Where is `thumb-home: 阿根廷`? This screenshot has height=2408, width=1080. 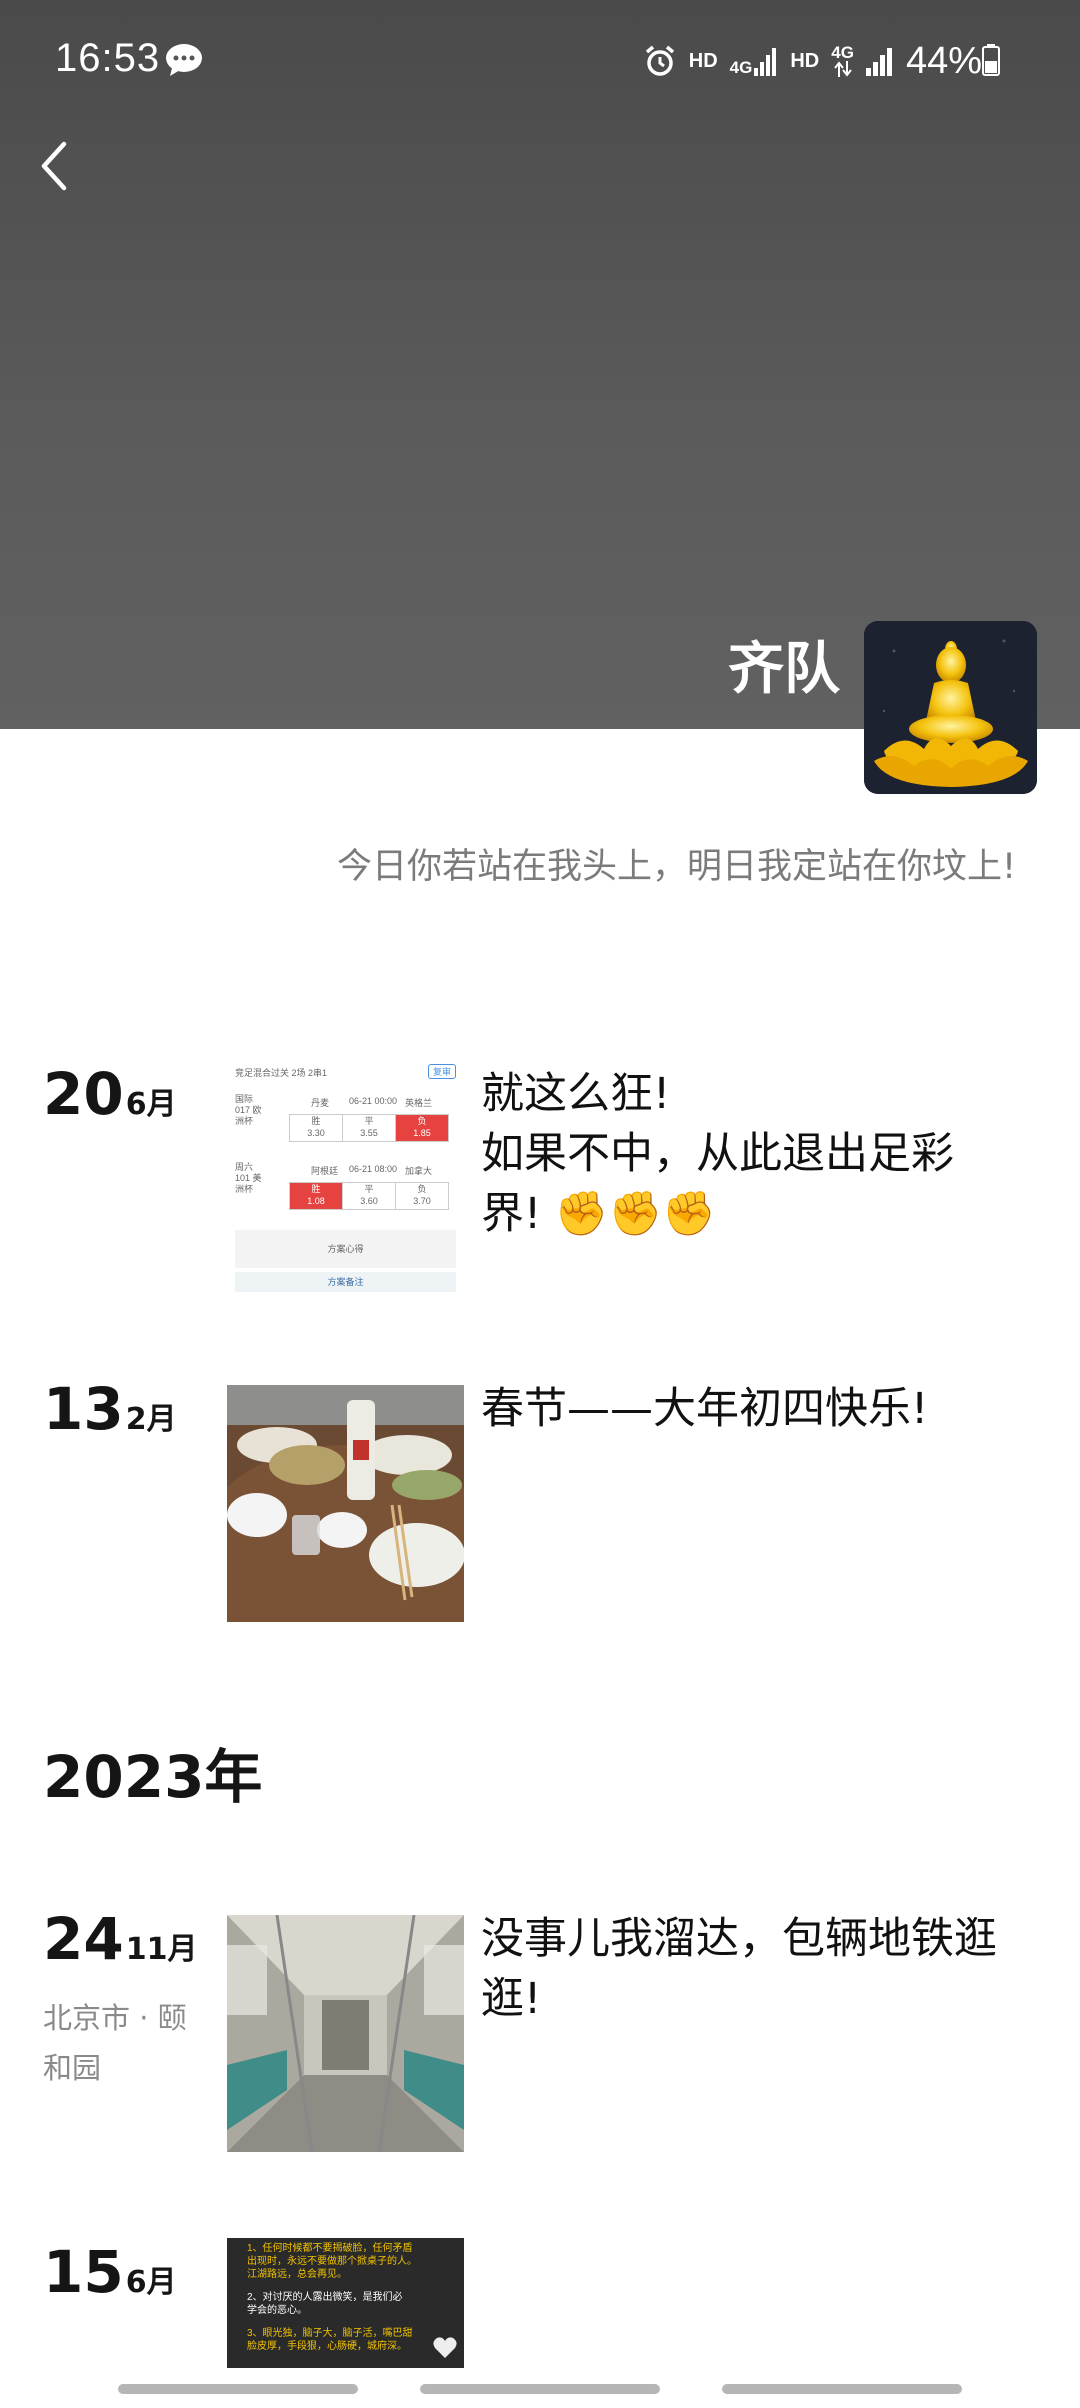
thumb-home: 阿根廷 is located at coordinates (325, 1171).